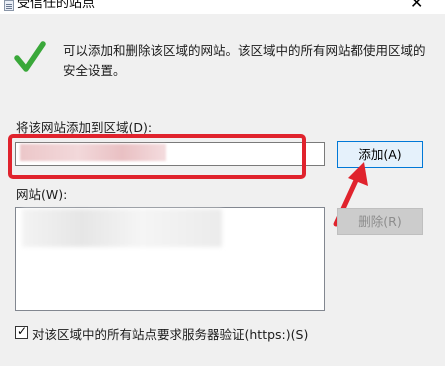  Describe the element at coordinates (42, 194) in the screenshot. I see `websites-label: 网站(W):` at that location.